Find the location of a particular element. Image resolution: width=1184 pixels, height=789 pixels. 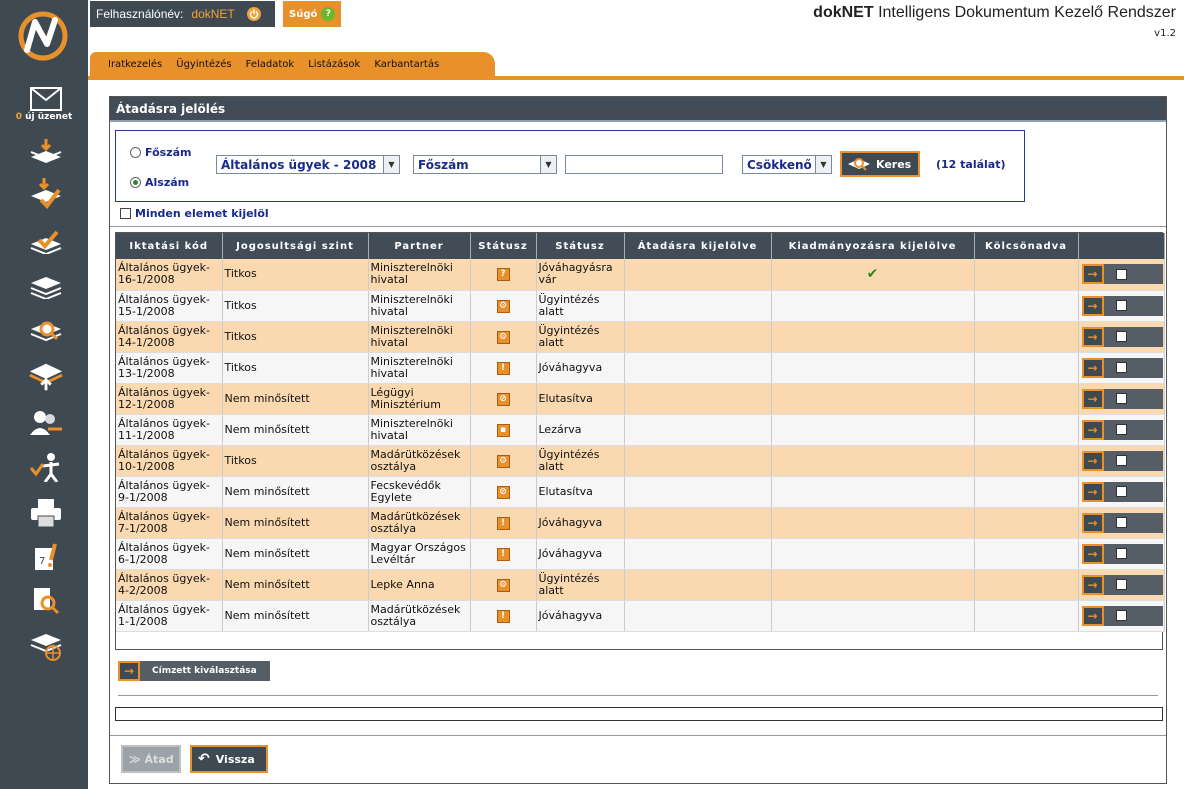

menu-item-ugyintezes: Ügyintézés is located at coordinates (203, 64).